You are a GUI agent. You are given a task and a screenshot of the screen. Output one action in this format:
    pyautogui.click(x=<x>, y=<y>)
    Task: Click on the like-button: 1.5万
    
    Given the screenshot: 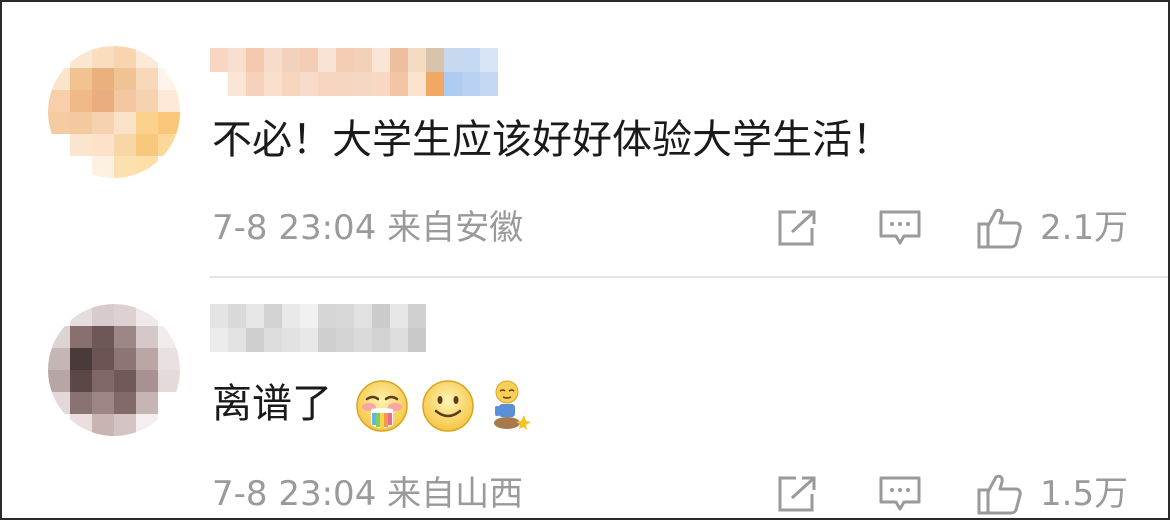 What is the action you would take?
    pyautogui.click(x=1052, y=494)
    